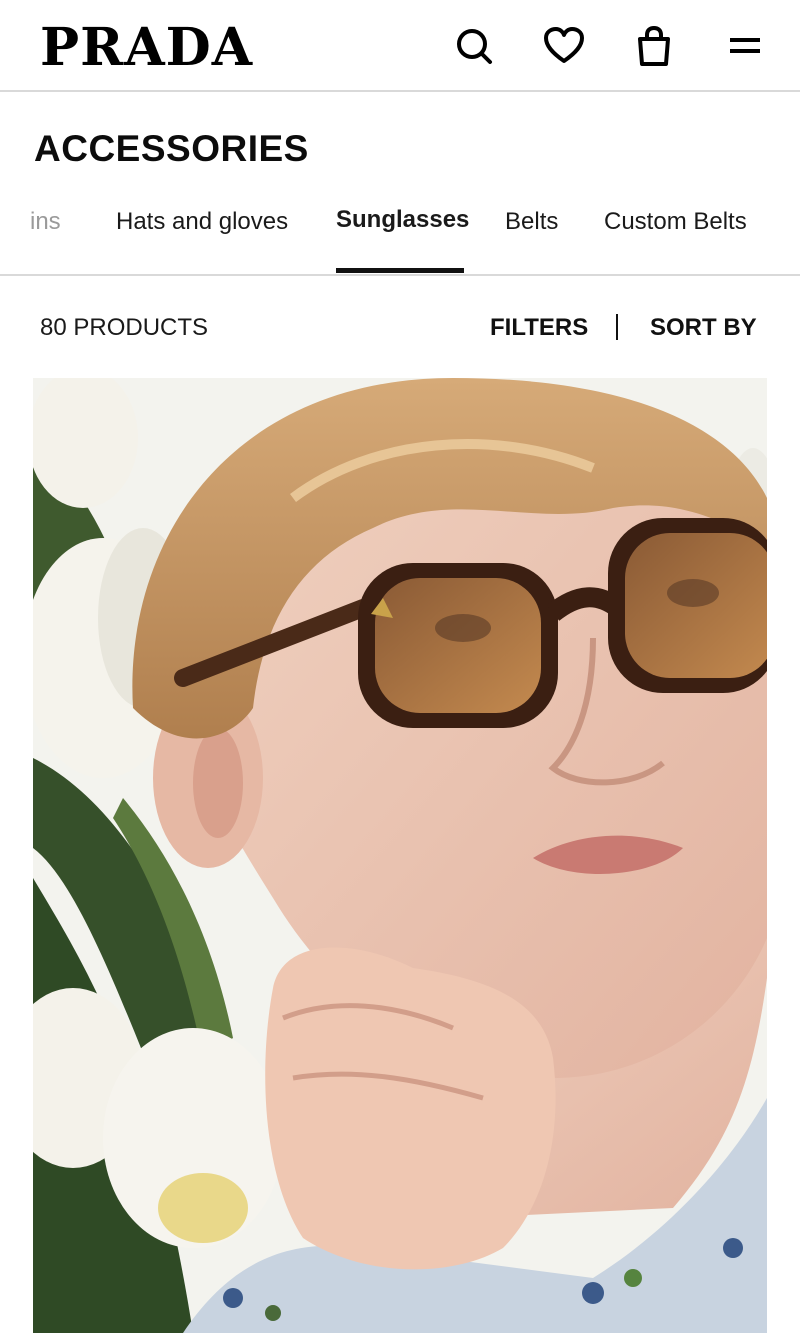 Image resolution: width=800 pixels, height=1333 pixels. Describe the element at coordinates (703, 328) in the screenshot. I see `sort-by-button: SORT BY` at that location.